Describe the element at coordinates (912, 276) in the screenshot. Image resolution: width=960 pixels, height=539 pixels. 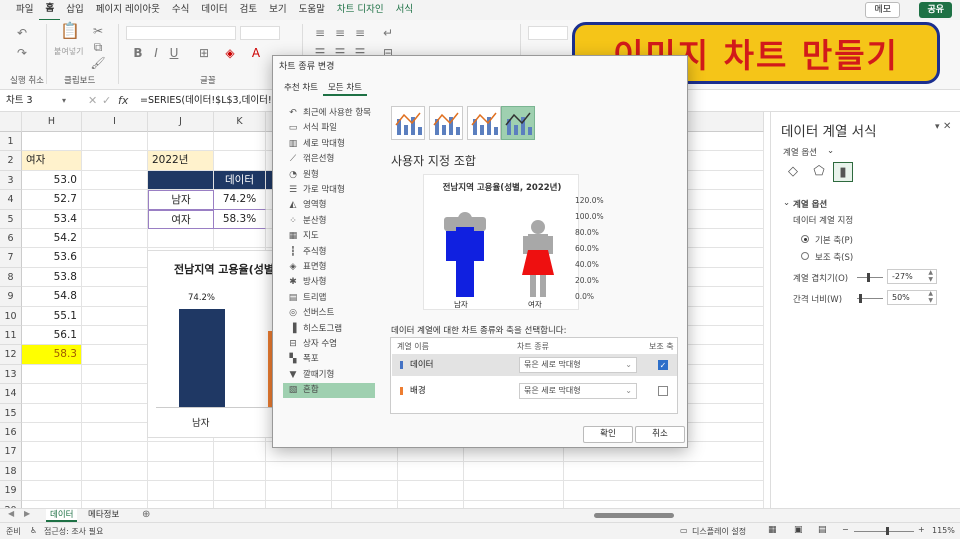
I see `overlap-spinner: -27% ▲ ▼` at that location.